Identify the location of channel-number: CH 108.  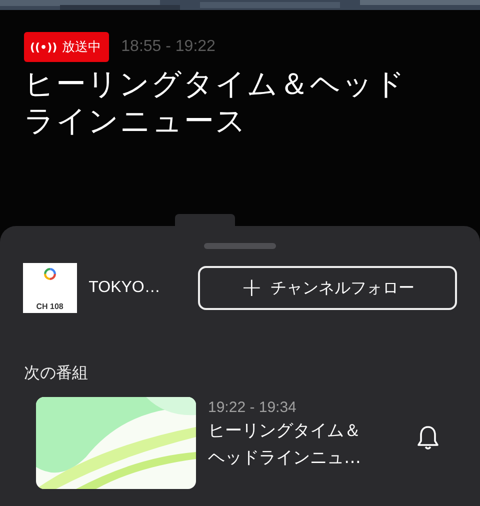
(50, 306).